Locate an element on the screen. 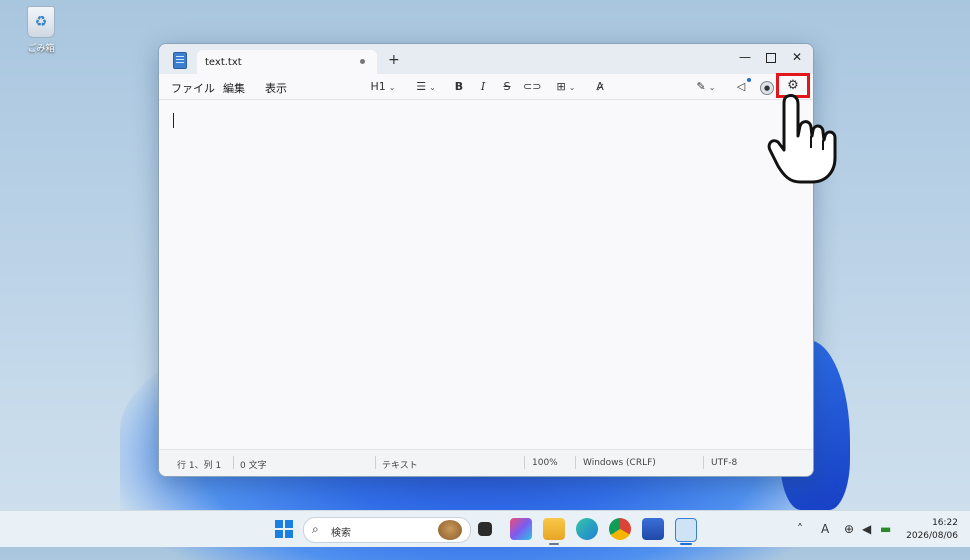 The image size is (970, 560). clock: 16:22 2026/08/06 is located at coordinates (932, 530).